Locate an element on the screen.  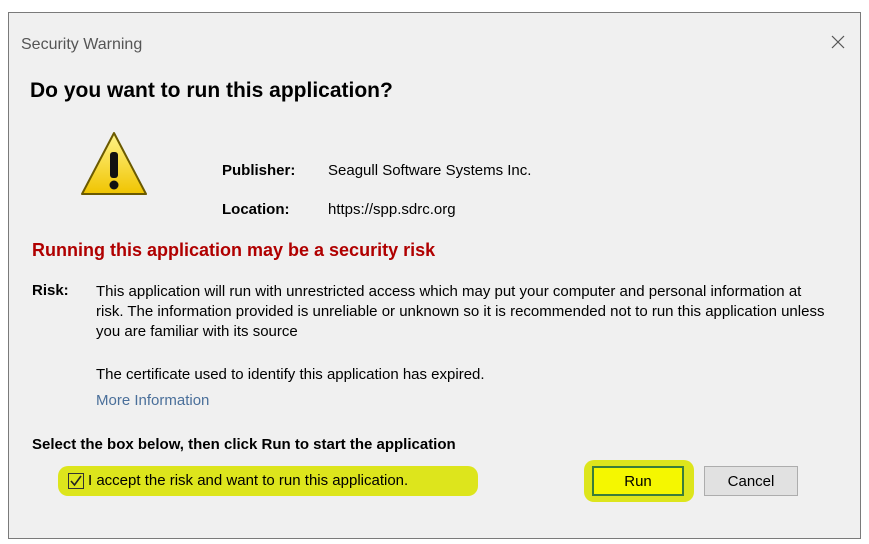
checkmark-icon is located at coordinates (76, 480).